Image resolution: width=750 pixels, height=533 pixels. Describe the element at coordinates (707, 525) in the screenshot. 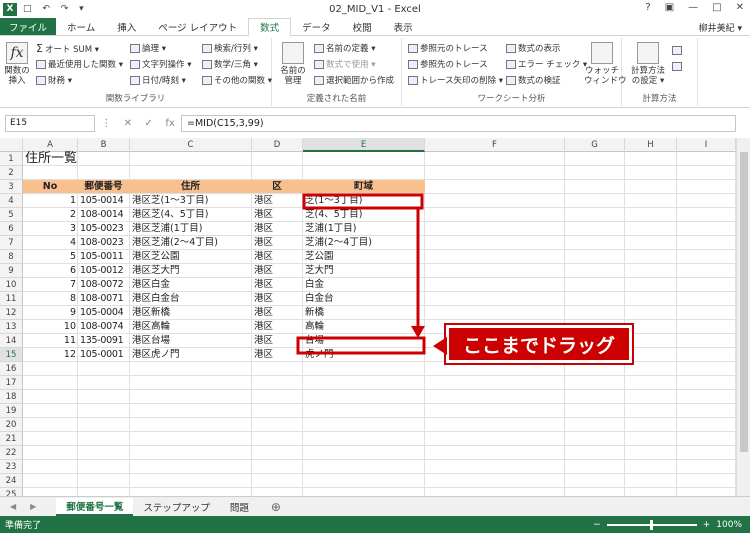

I see `zoom-in-button: +` at that location.